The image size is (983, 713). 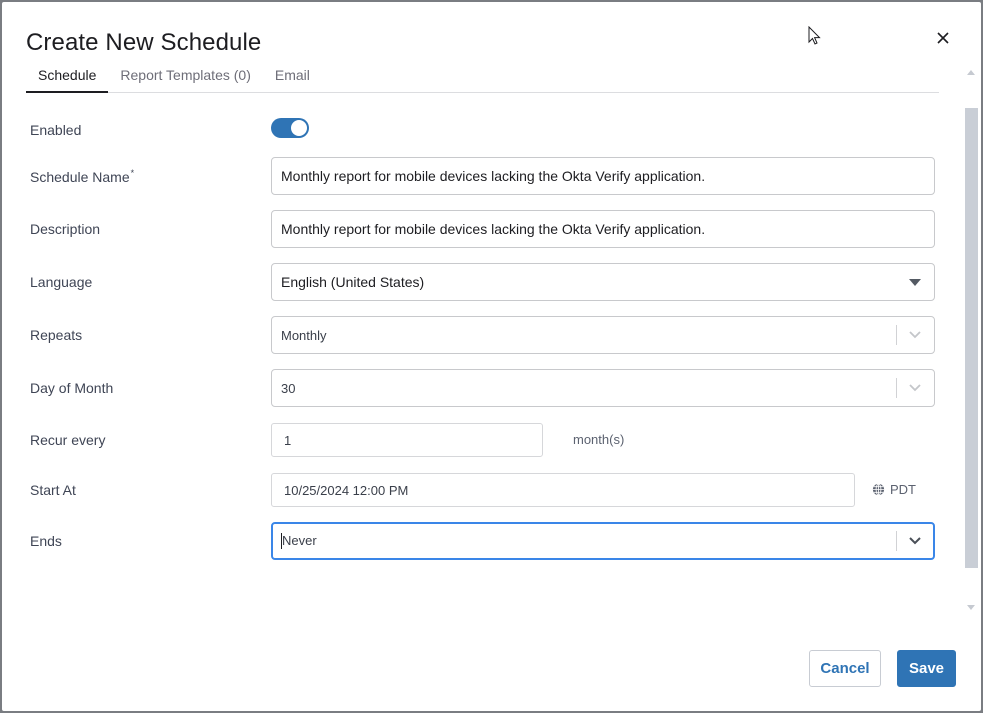 What do you see at coordinates (915, 282) in the screenshot?
I see `caret-down-icon` at bounding box center [915, 282].